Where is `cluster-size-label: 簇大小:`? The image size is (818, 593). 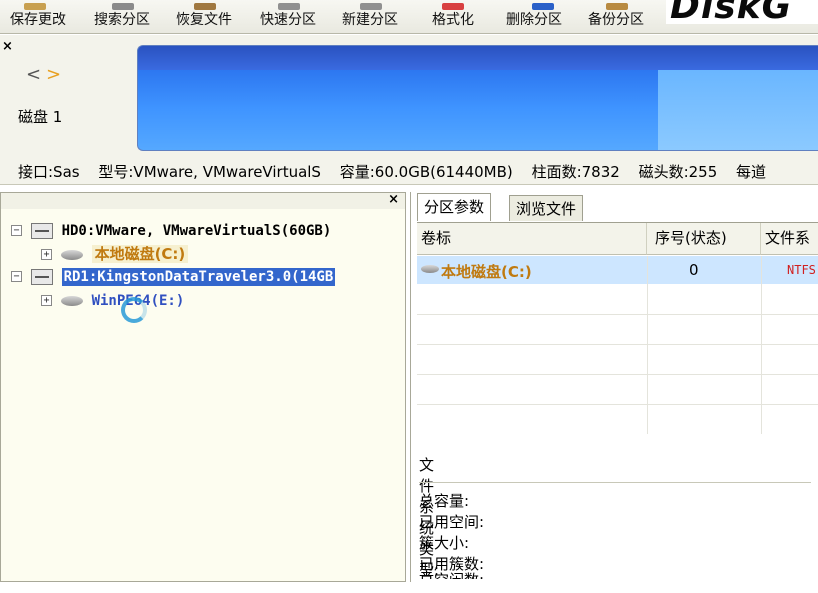
cluster-size-label: 簇大小: is located at coordinates (444, 543).